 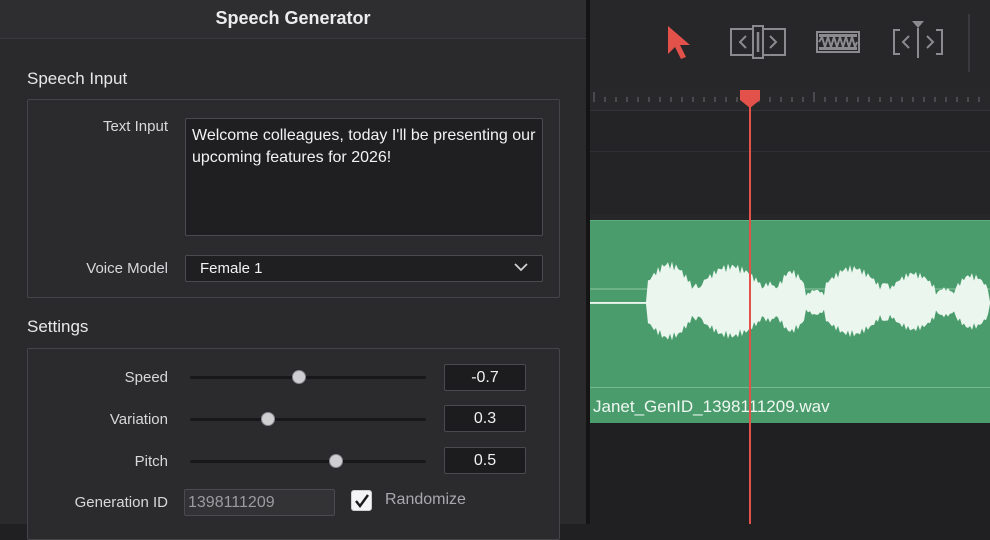 I want to click on settings-section-title: Settings, so click(x=58, y=326).